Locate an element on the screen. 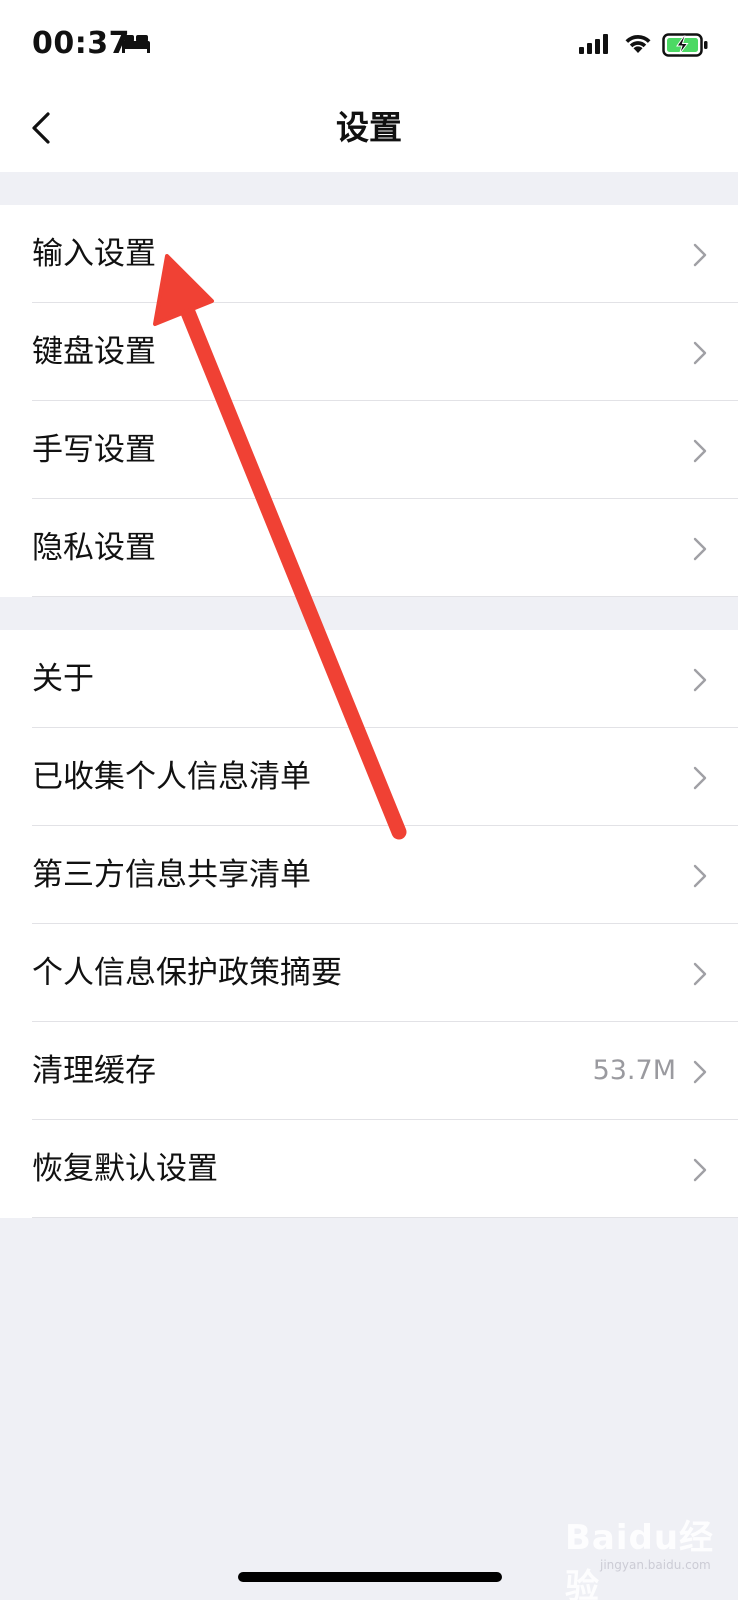  row-label: 键盘设置 is located at coordinates (94, 352).